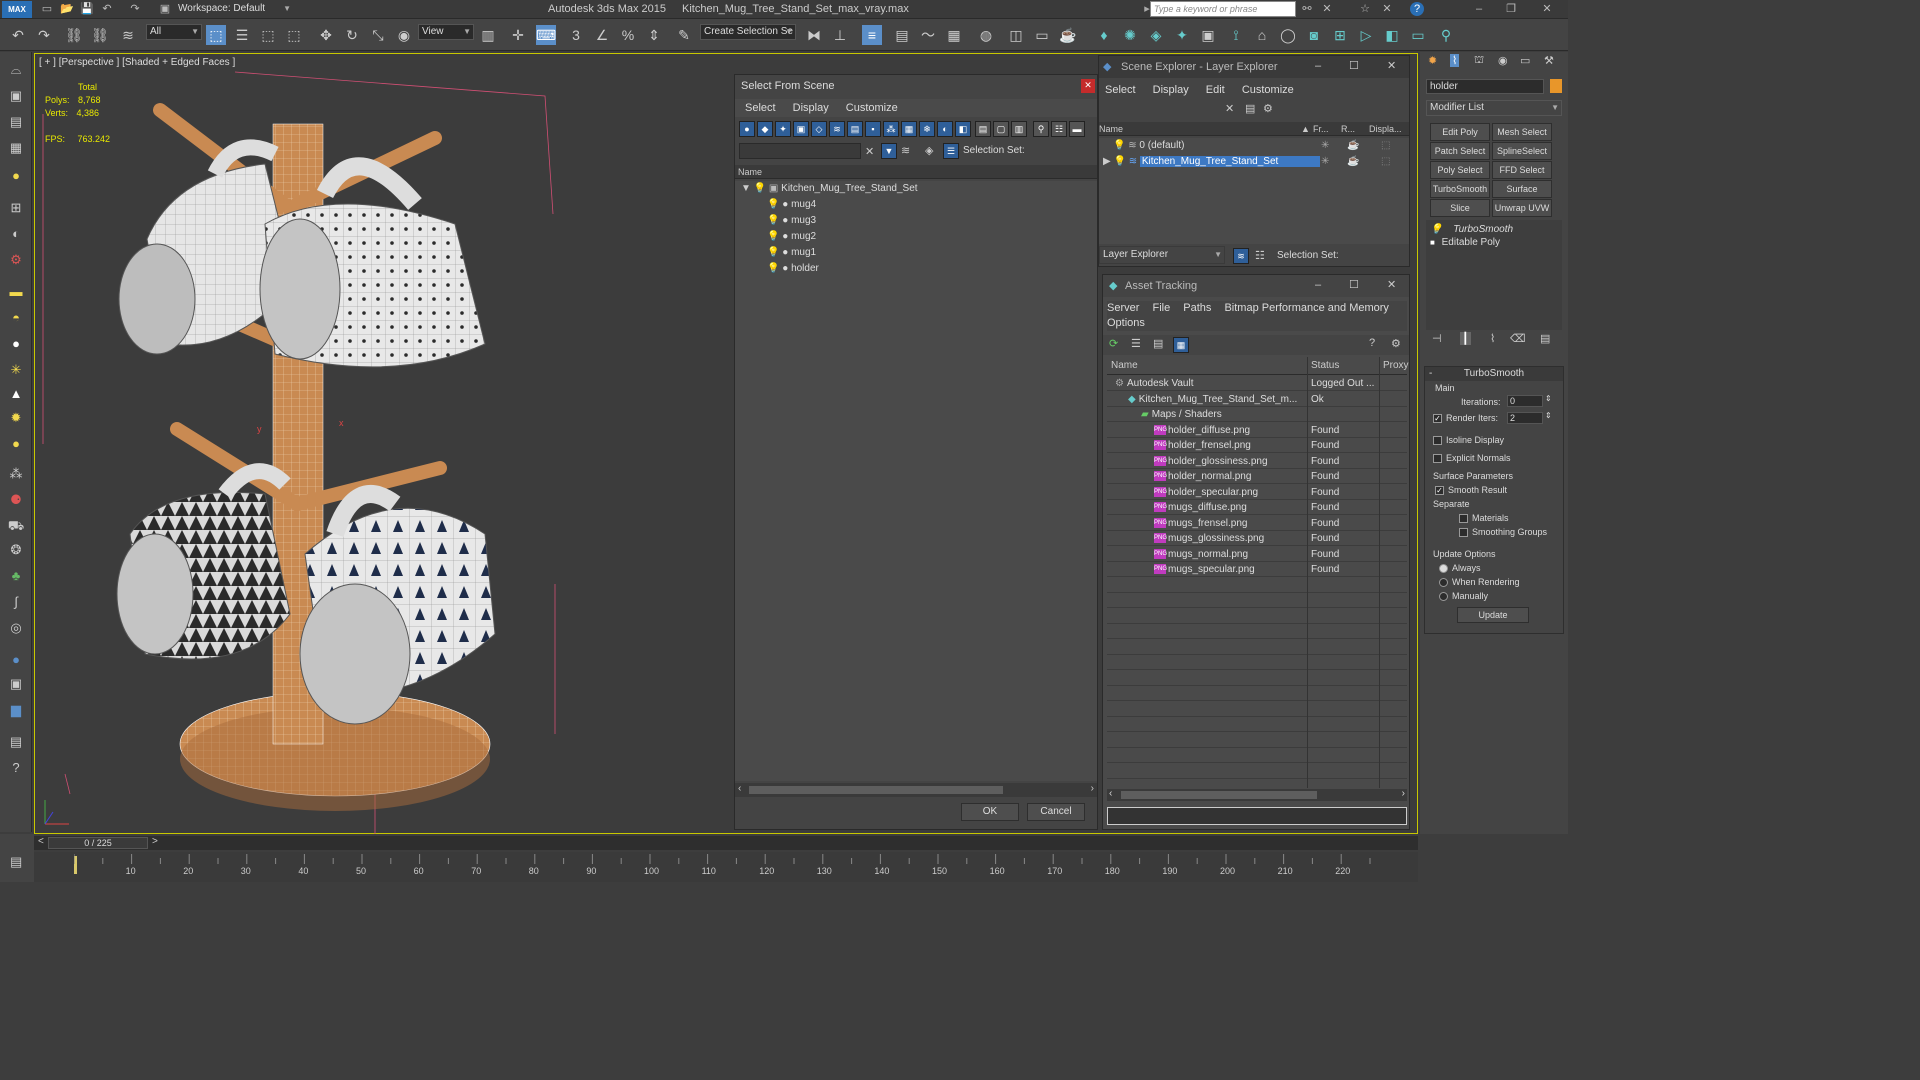 The width and height of the screenshot is (1920, 1080). Describe the element at coordinates (16, 234) in the screenshot. I see `helper-icon: ◐` at that location.